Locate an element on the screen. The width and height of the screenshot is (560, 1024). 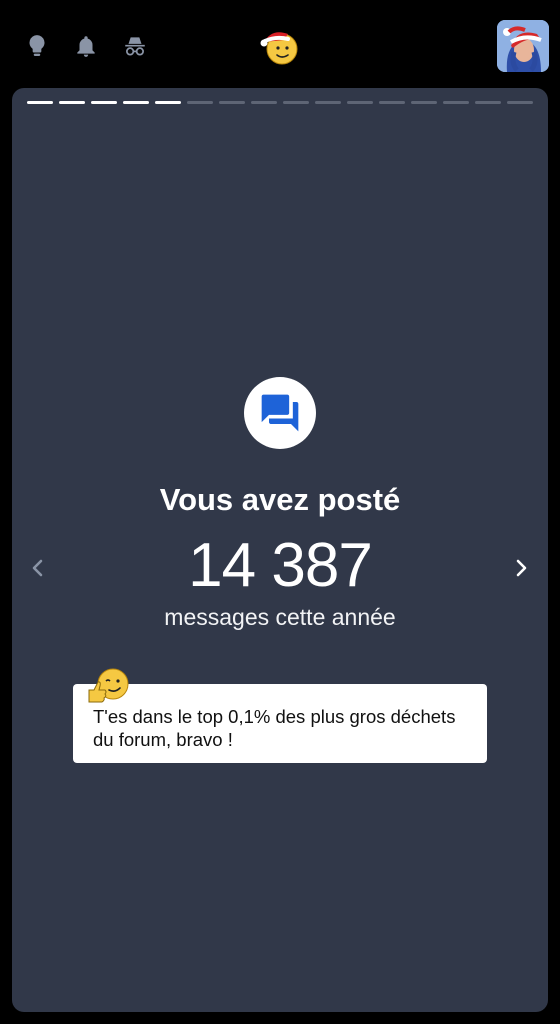
top-bar is located at coordinates (280, 44).